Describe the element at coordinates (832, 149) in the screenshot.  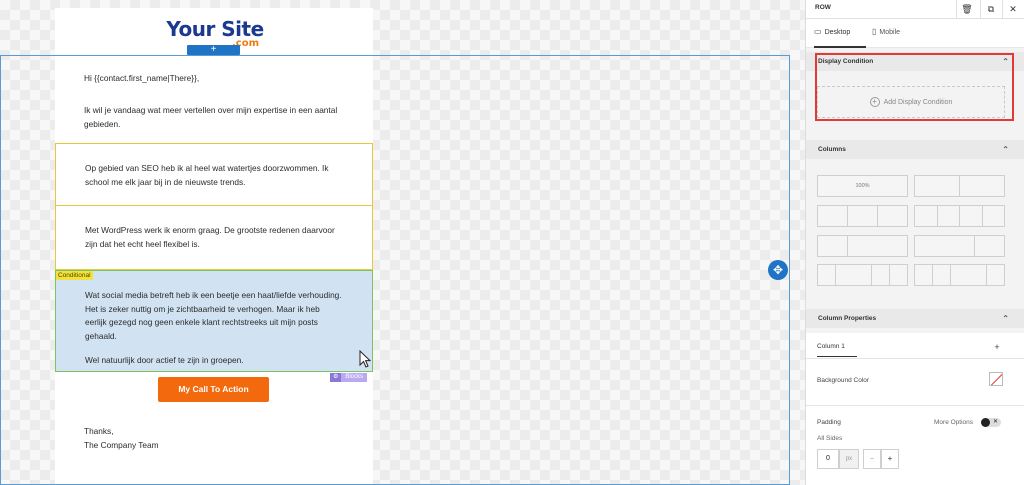
I see `columns-title: Columns` at that location.